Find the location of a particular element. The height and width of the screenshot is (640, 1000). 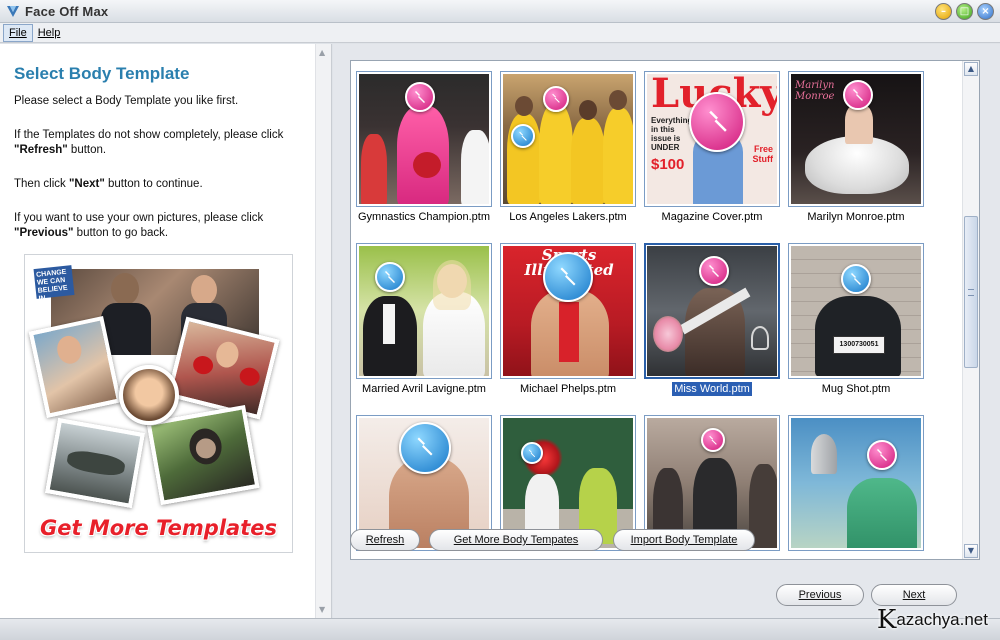

promo-photo-helicopter is located at coordinates (95, 463).